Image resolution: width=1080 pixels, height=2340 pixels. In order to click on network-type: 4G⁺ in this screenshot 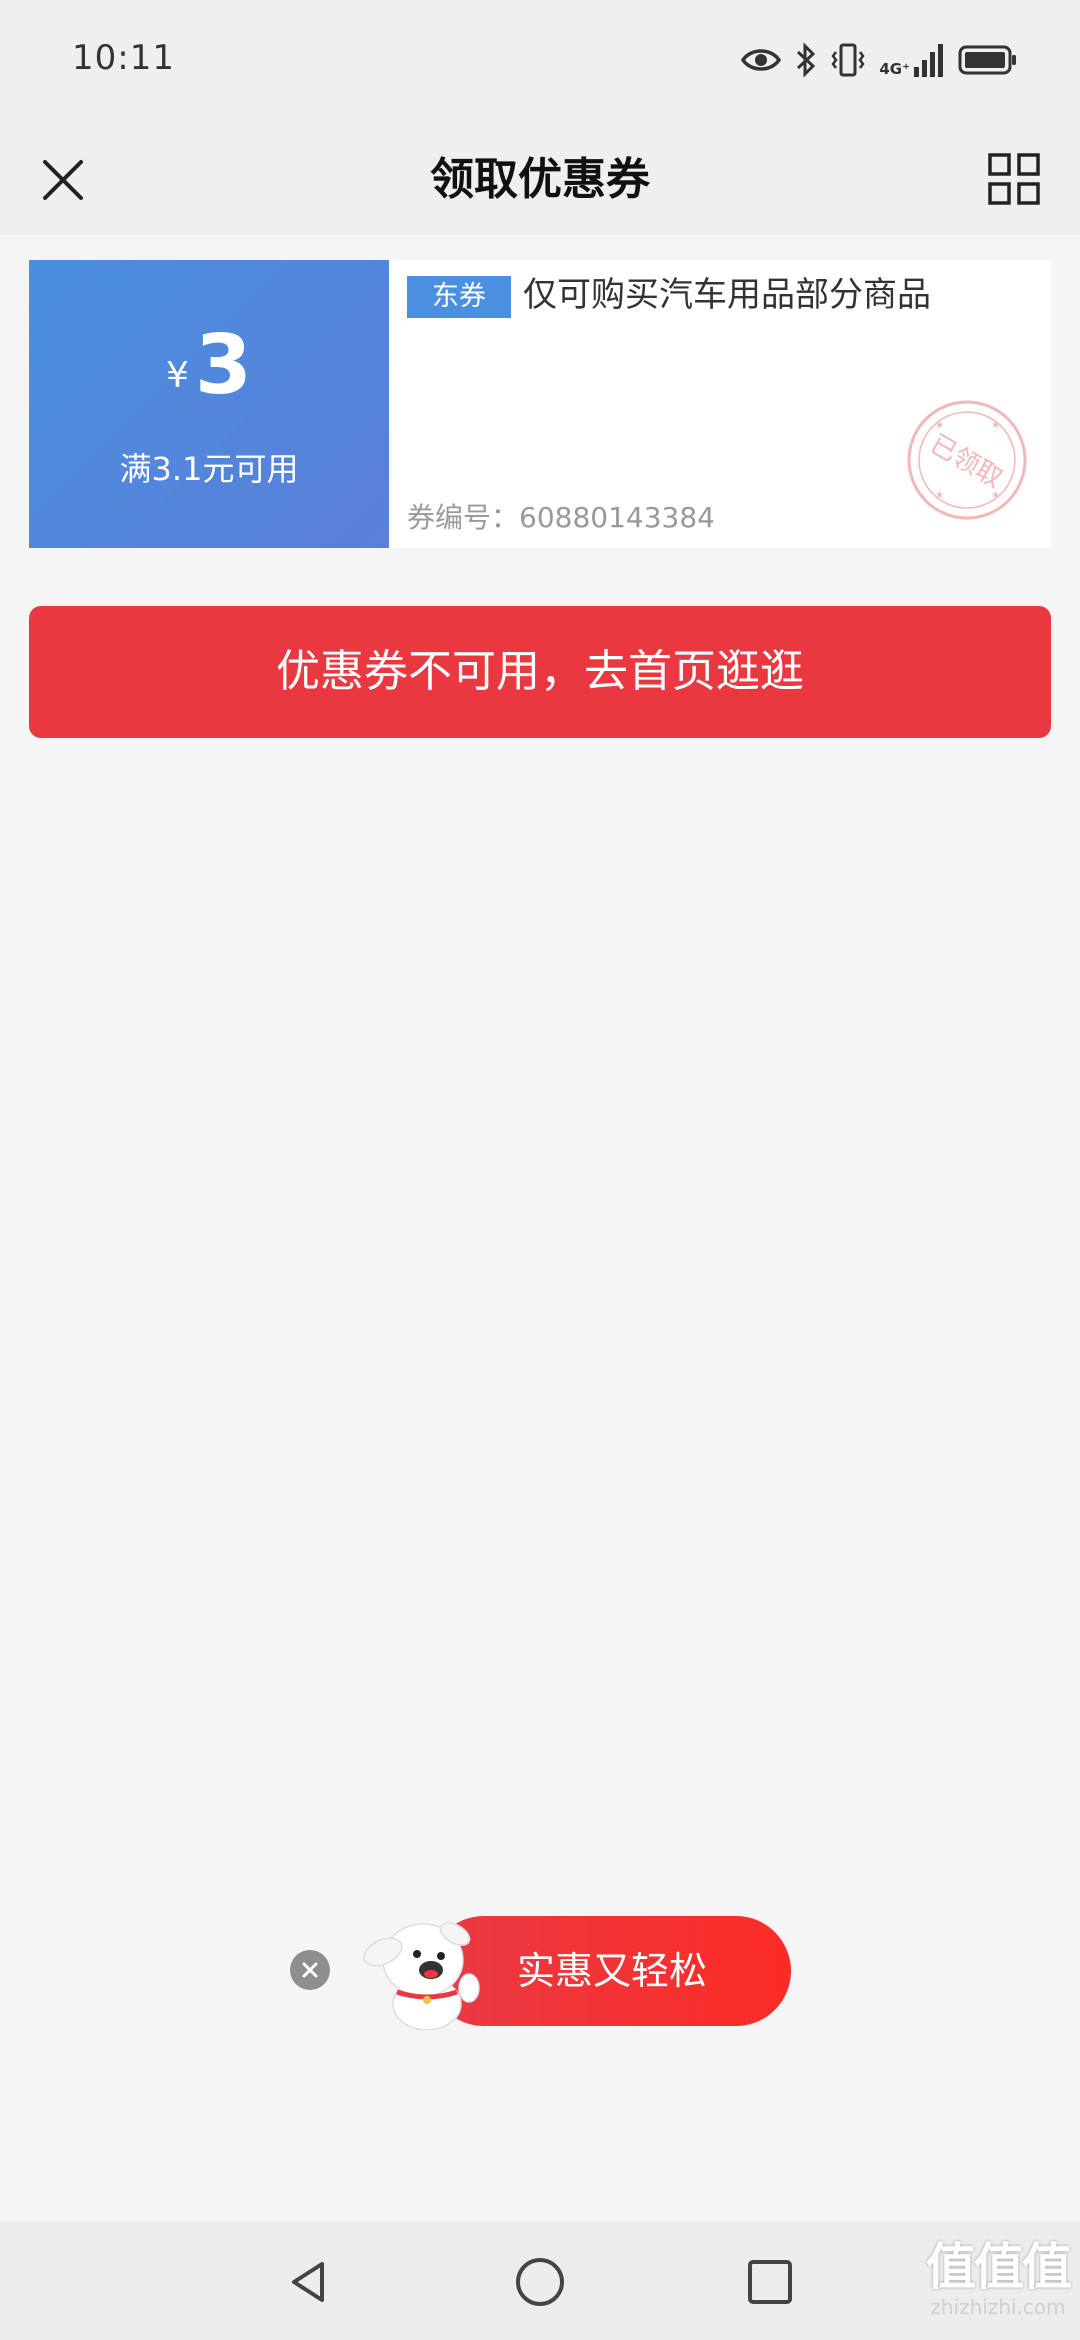, I will do `click(894, 69)`.